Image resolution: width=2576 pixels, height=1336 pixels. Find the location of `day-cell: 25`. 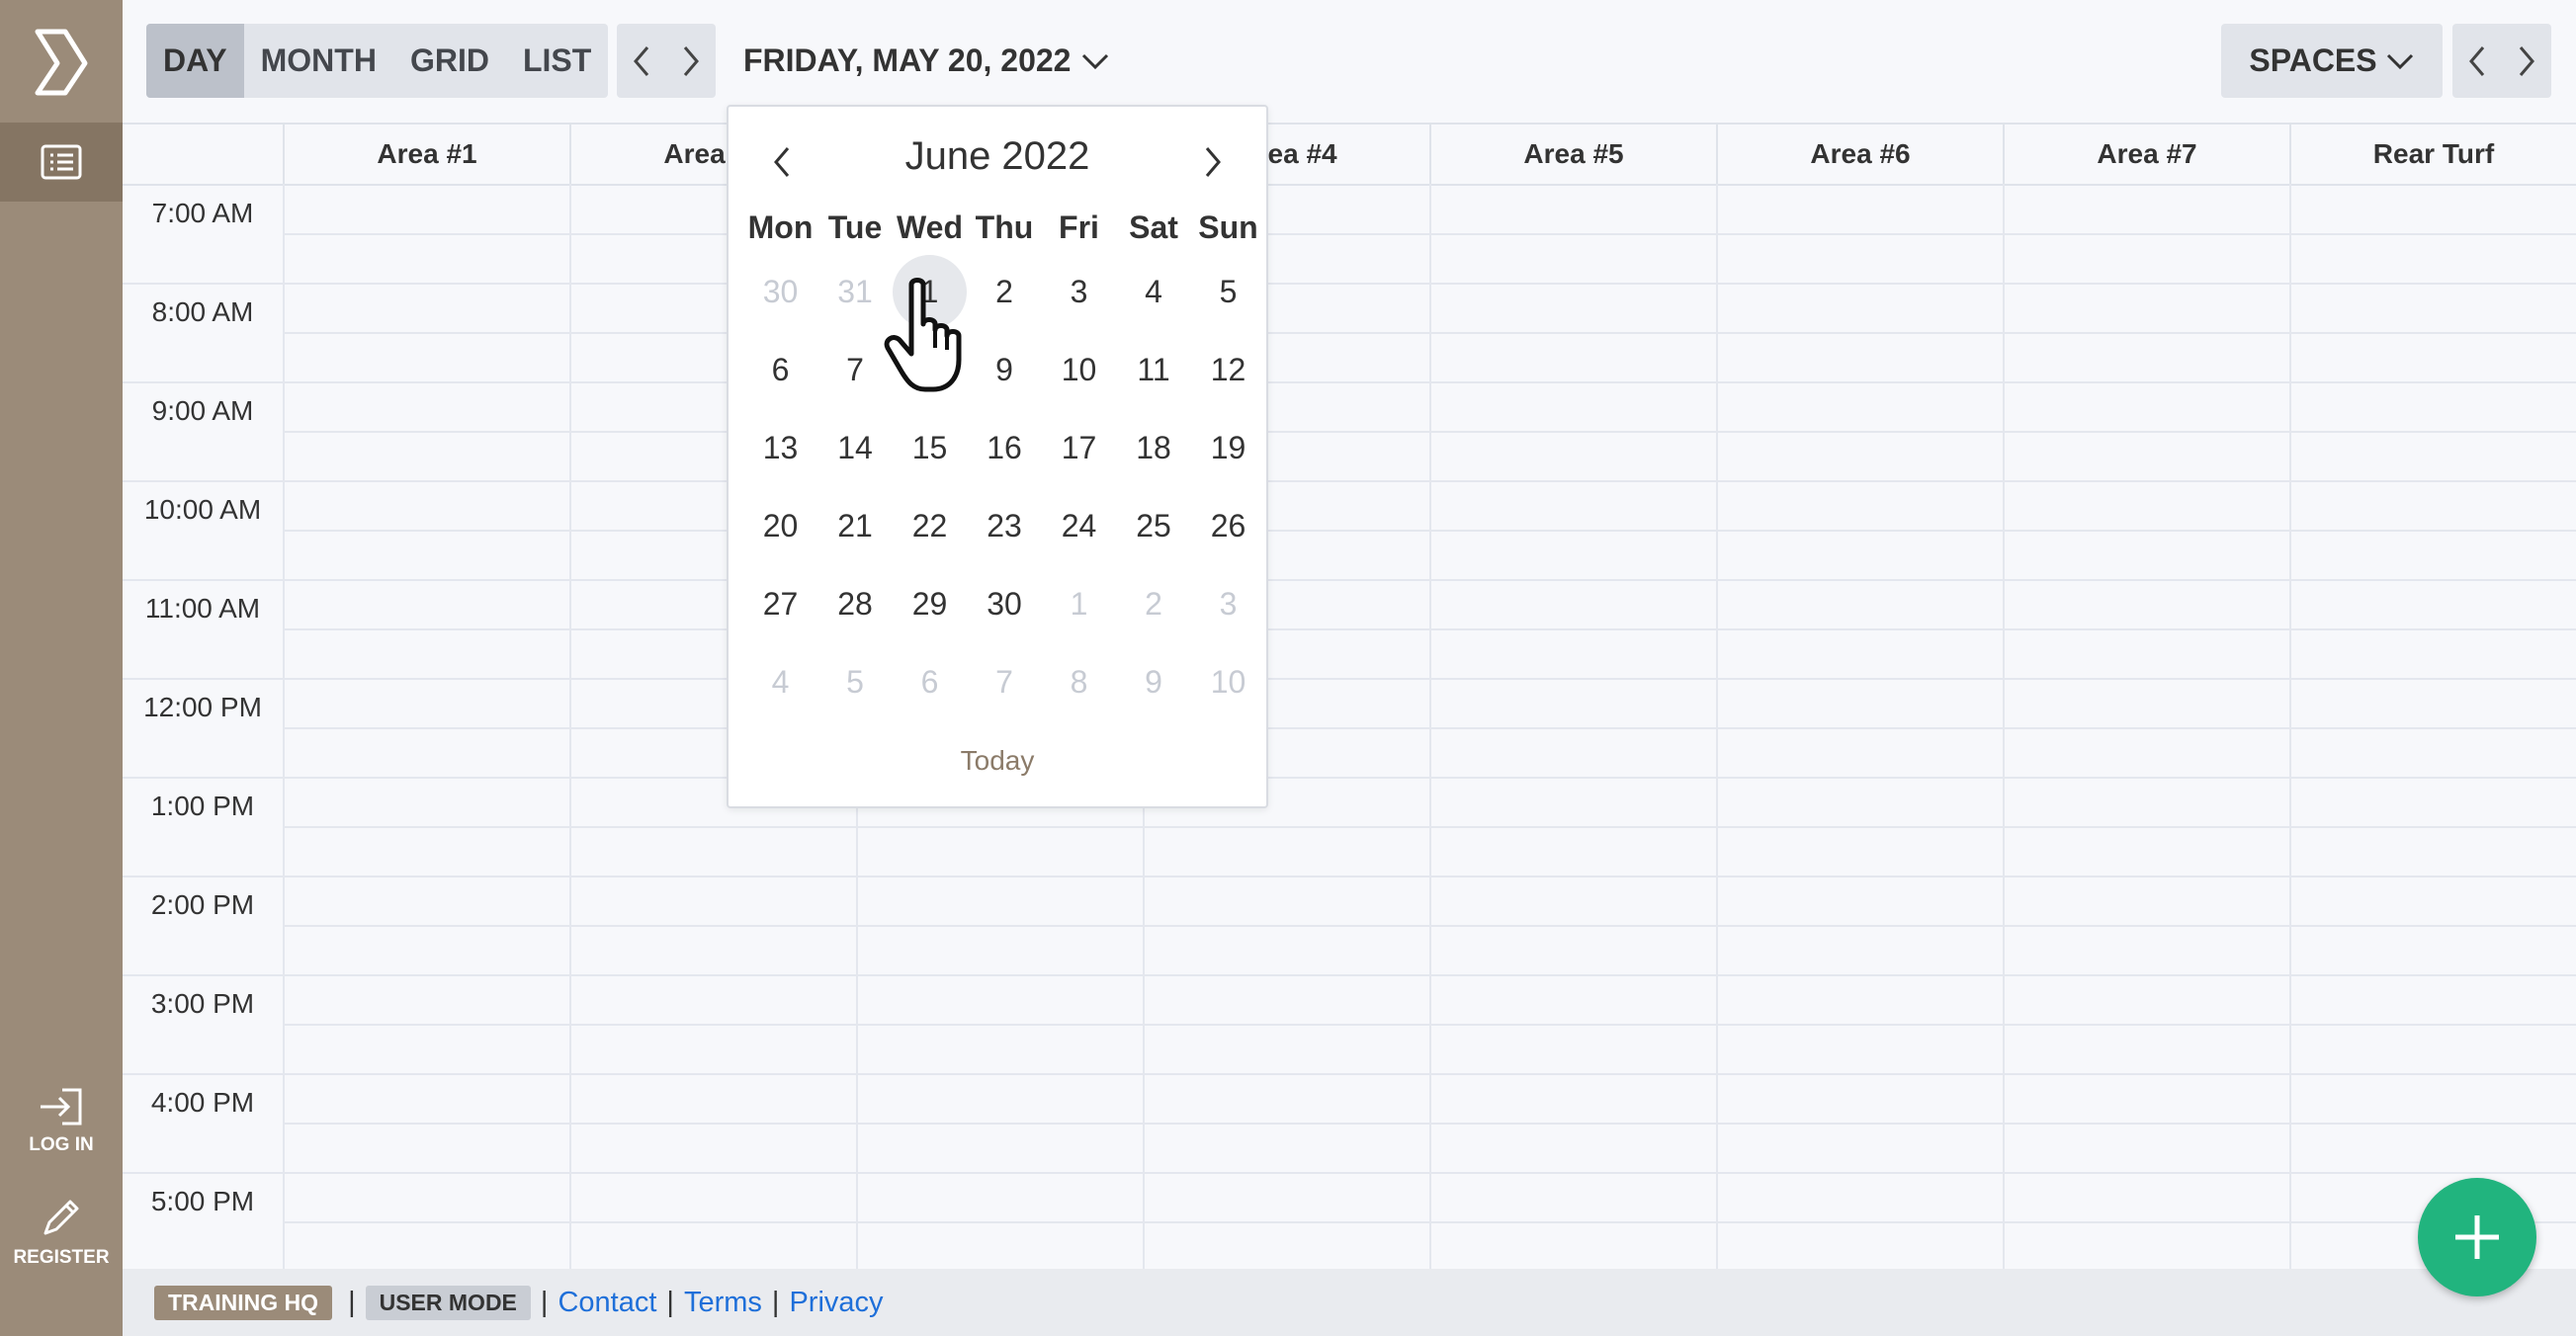

day-cell: 25 is located at coordinates (1154, 526).